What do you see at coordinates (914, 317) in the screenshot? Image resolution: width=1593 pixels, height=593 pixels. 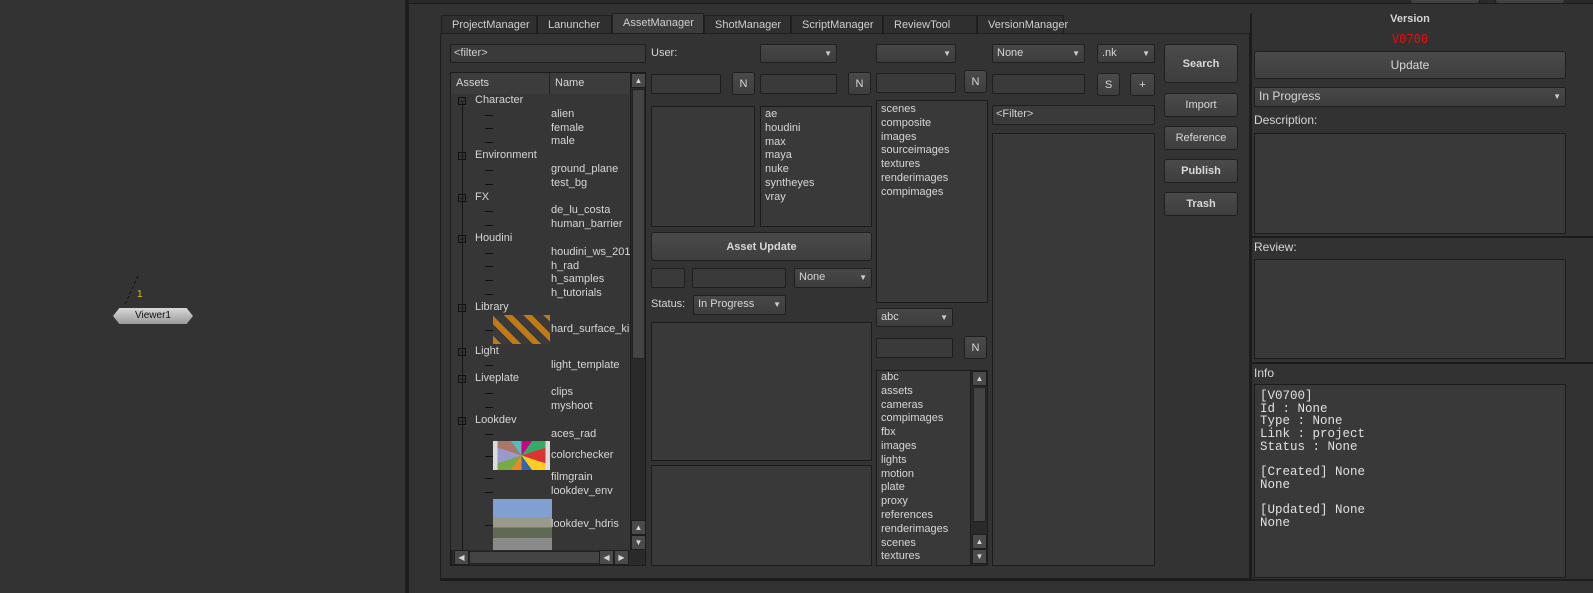 I see `type-combo: abc ▼` at bounding box center [914, 317].